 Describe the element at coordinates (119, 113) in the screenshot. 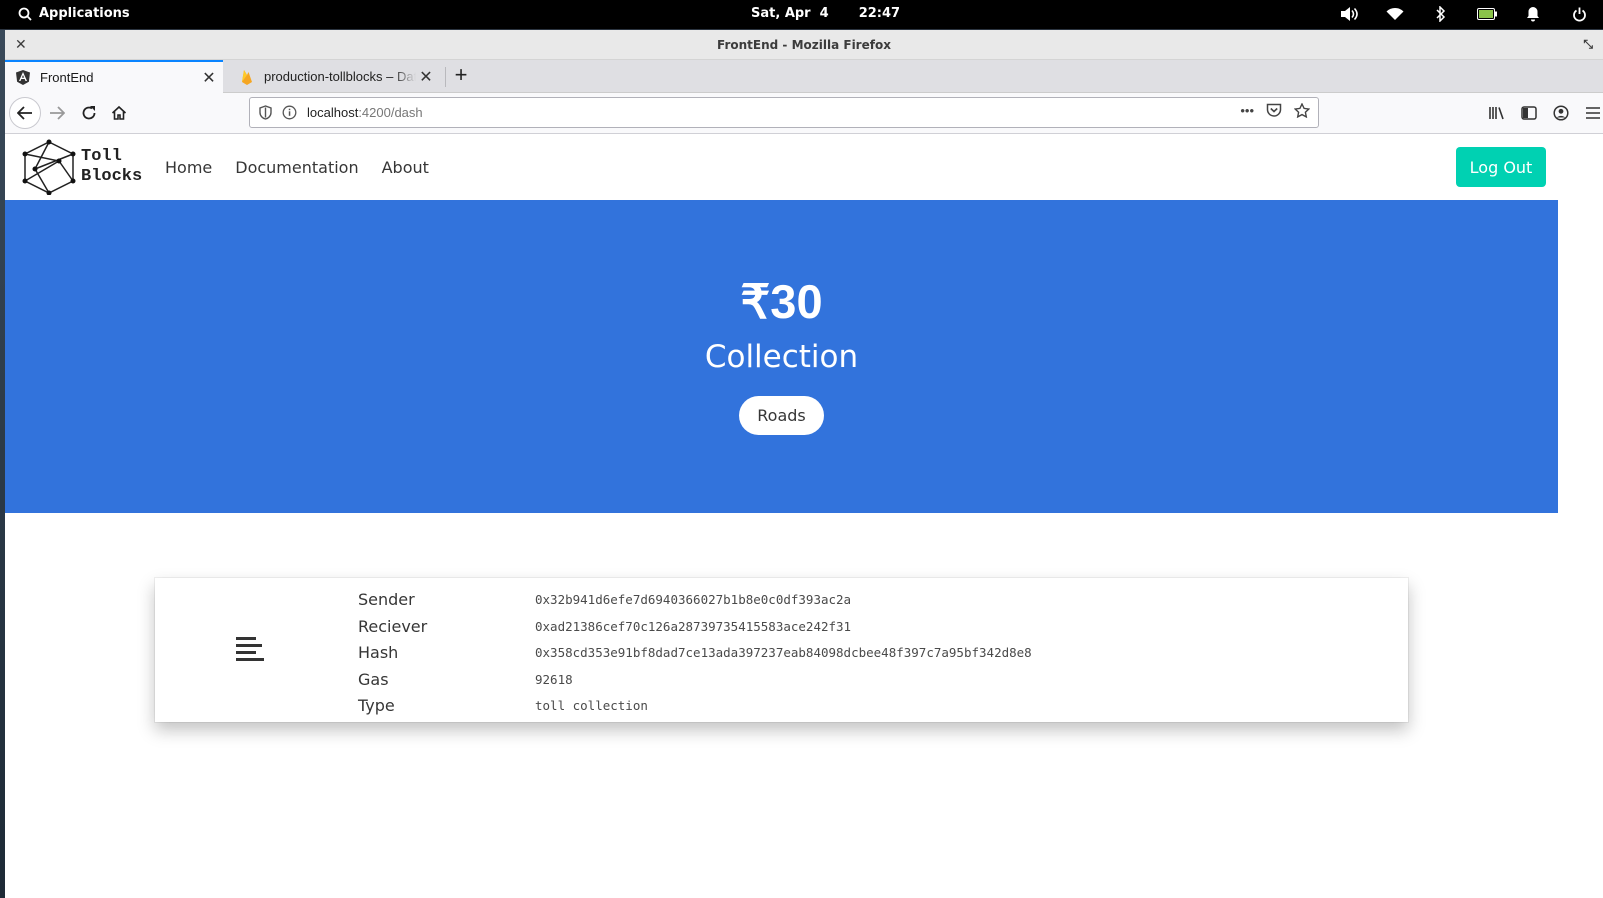

I see `home-icon` at that location.